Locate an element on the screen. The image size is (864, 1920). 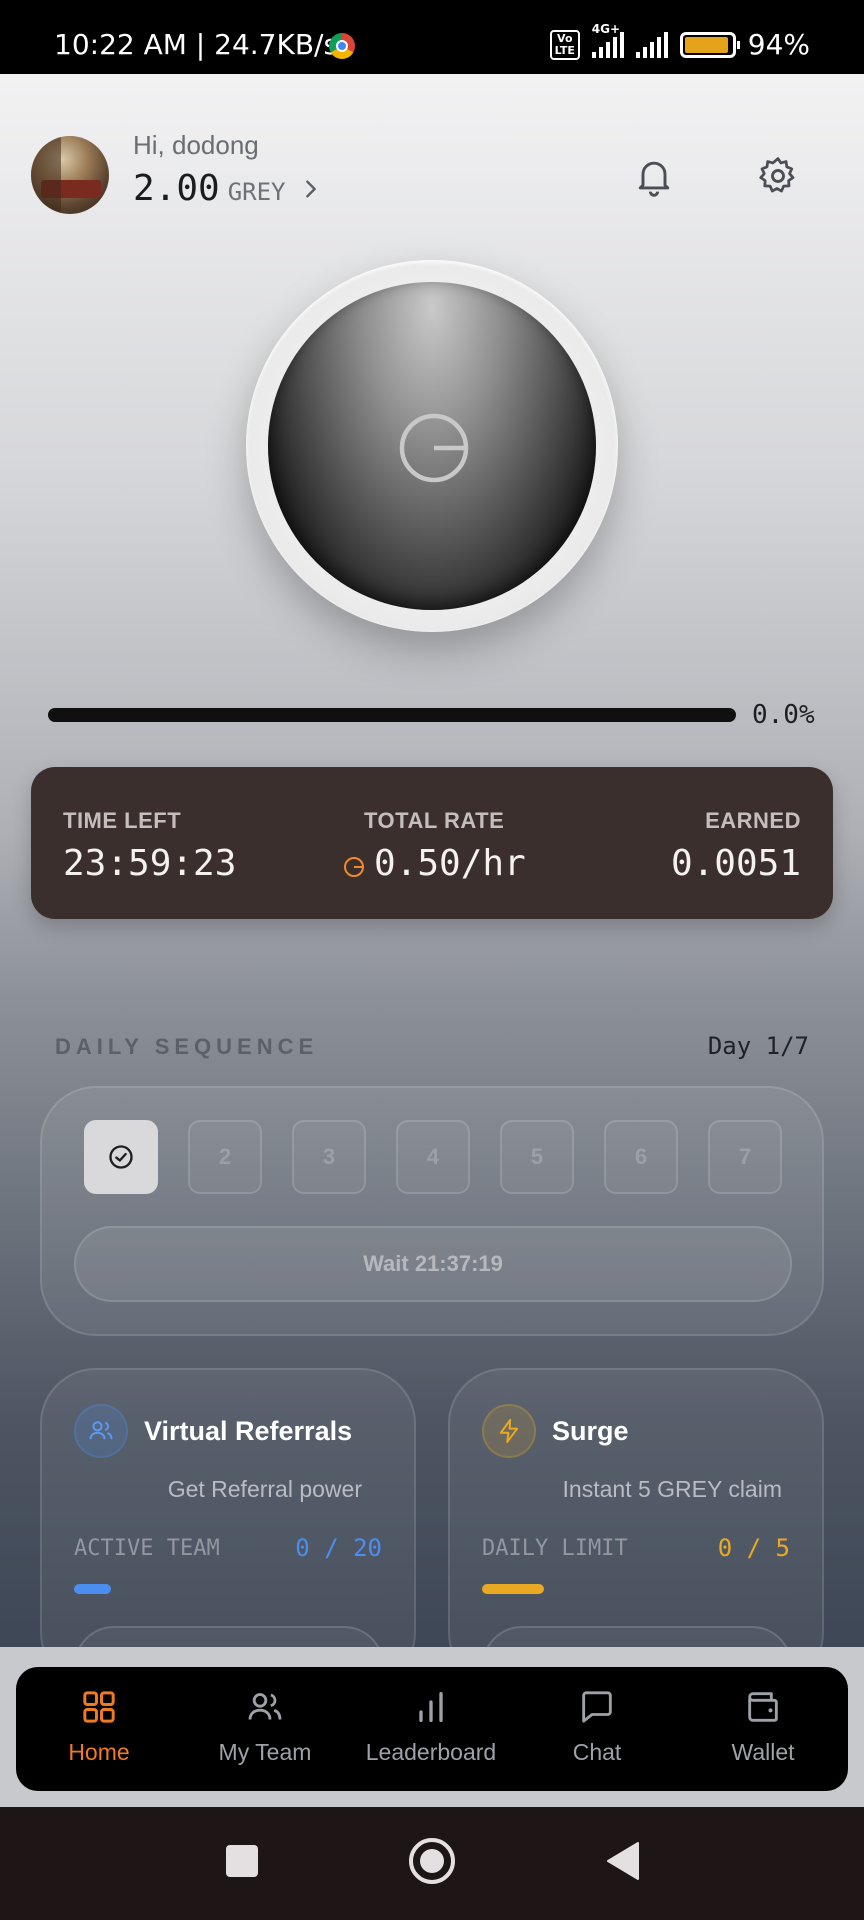
rate-label: TOTAL RATE is located at coordinates (434, 820).